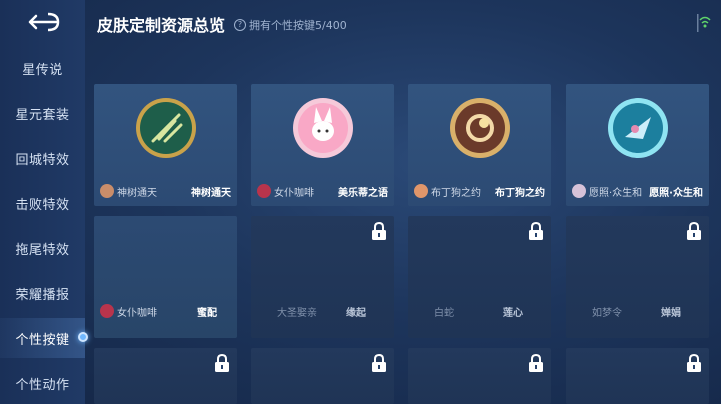 The height and width of the screenshot is (404, 721). What do you see at coordinates (638, 128) in the screenshot?
I see `wish-emblem-icon` at bounding box center [638, 128].